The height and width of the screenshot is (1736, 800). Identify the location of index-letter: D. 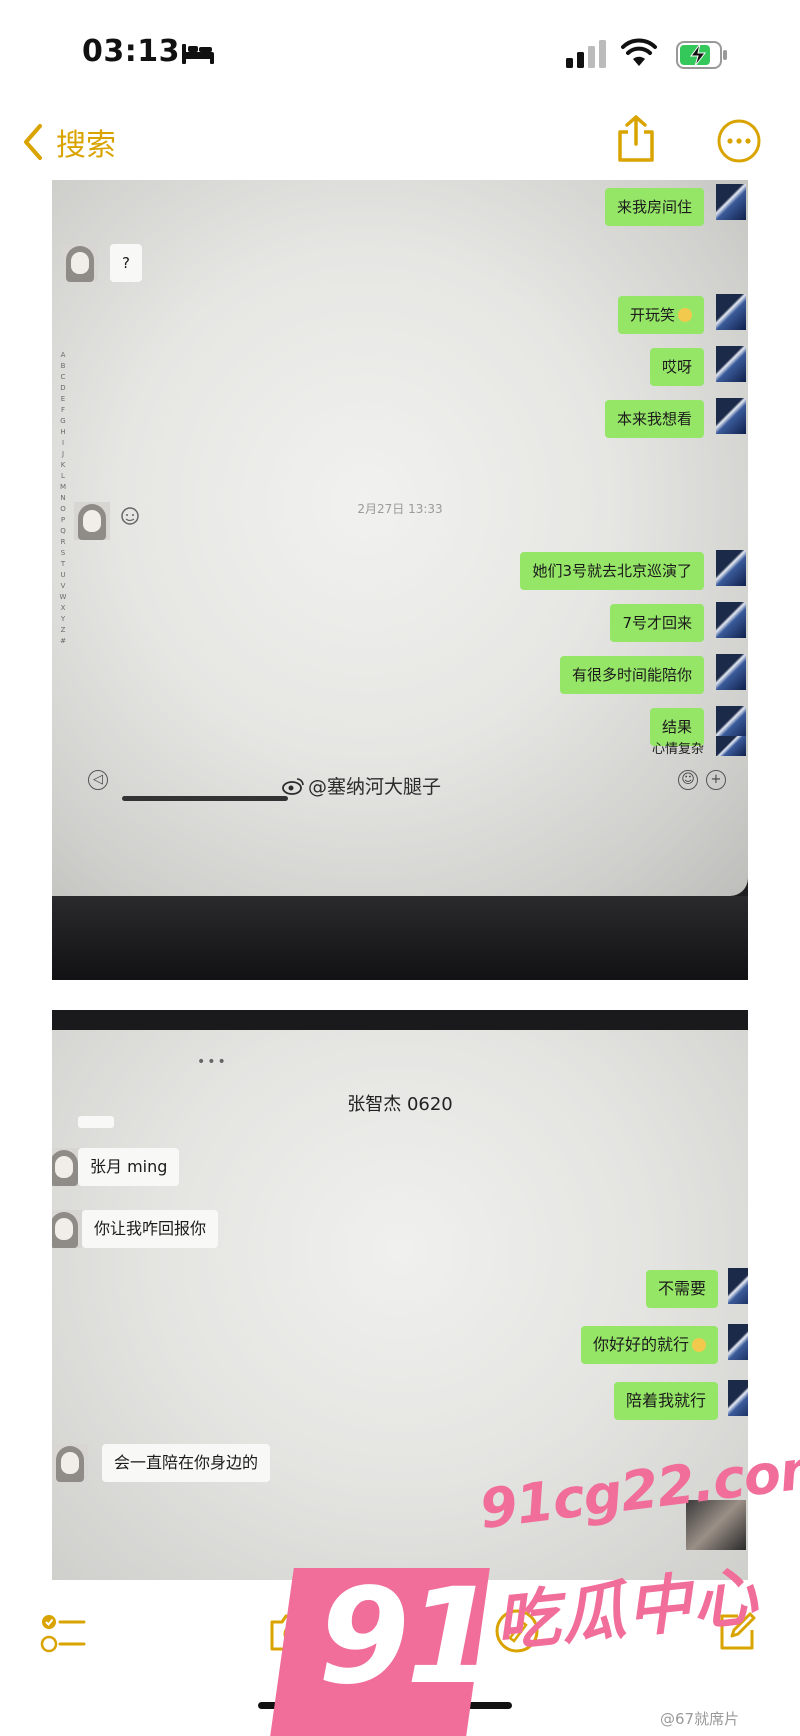
(62, 388).